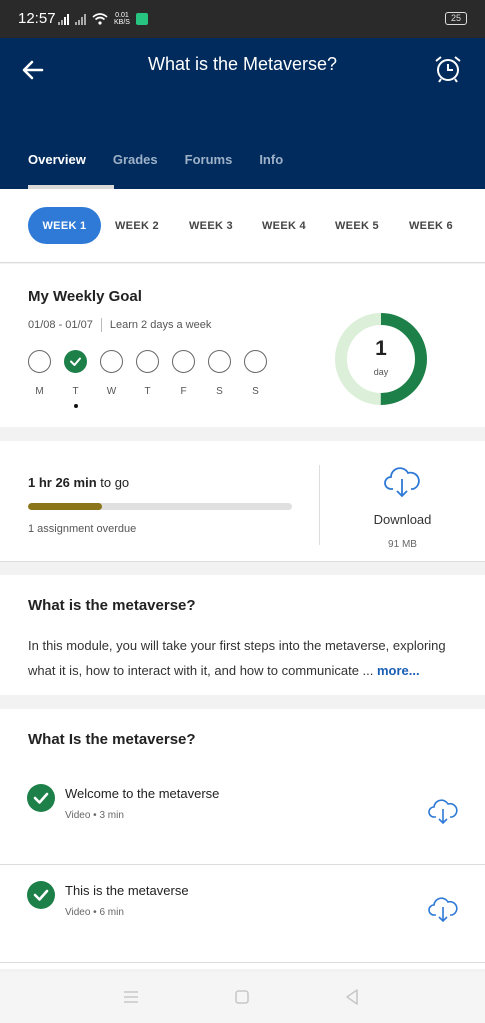  I want to click on check-icon, so click(75, 361).